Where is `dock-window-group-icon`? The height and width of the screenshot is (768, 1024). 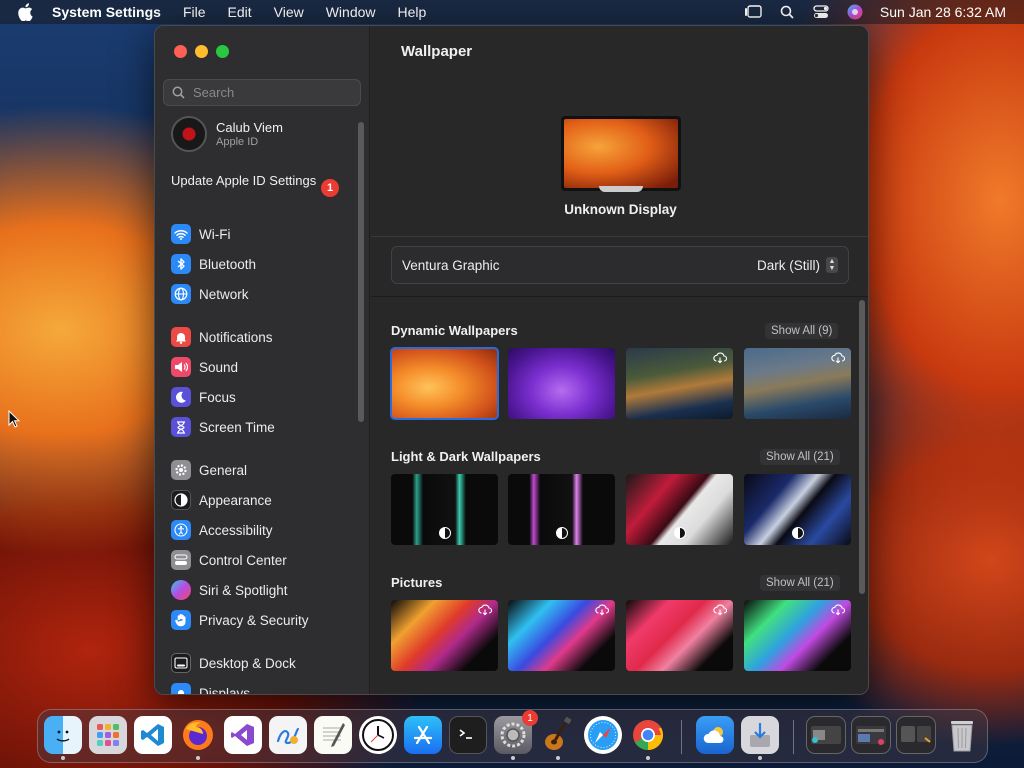
dock-window-group-icon is located at coordinates (871, 735).